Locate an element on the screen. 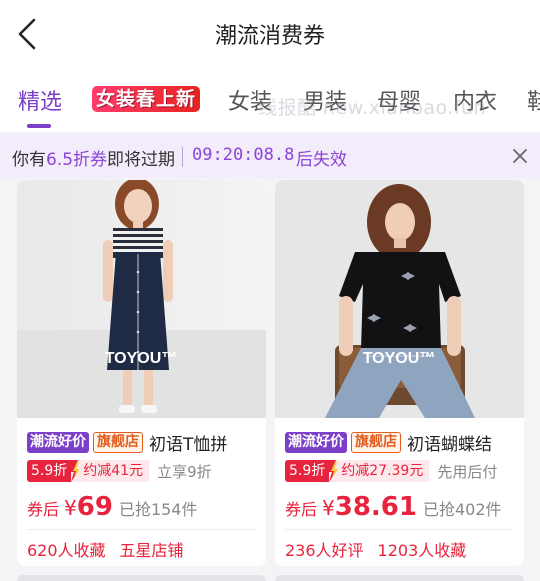  notice-suffix: 即将过期 is located at coordinates (141, 160).